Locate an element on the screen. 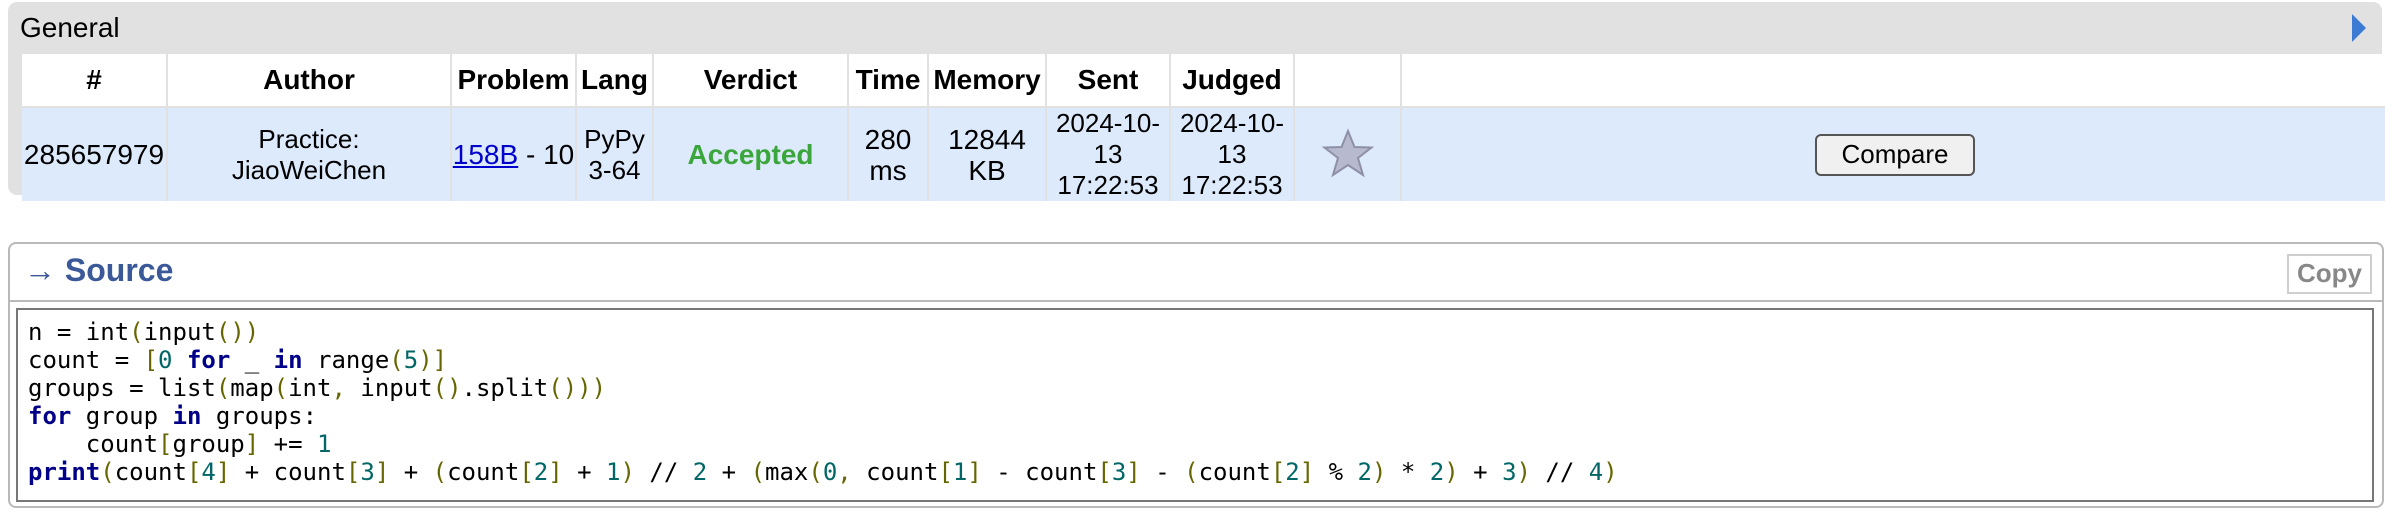 The height and width of the screenshot is (523, 2385). col-header-problem: Problem is located at coordinates (514, 80).